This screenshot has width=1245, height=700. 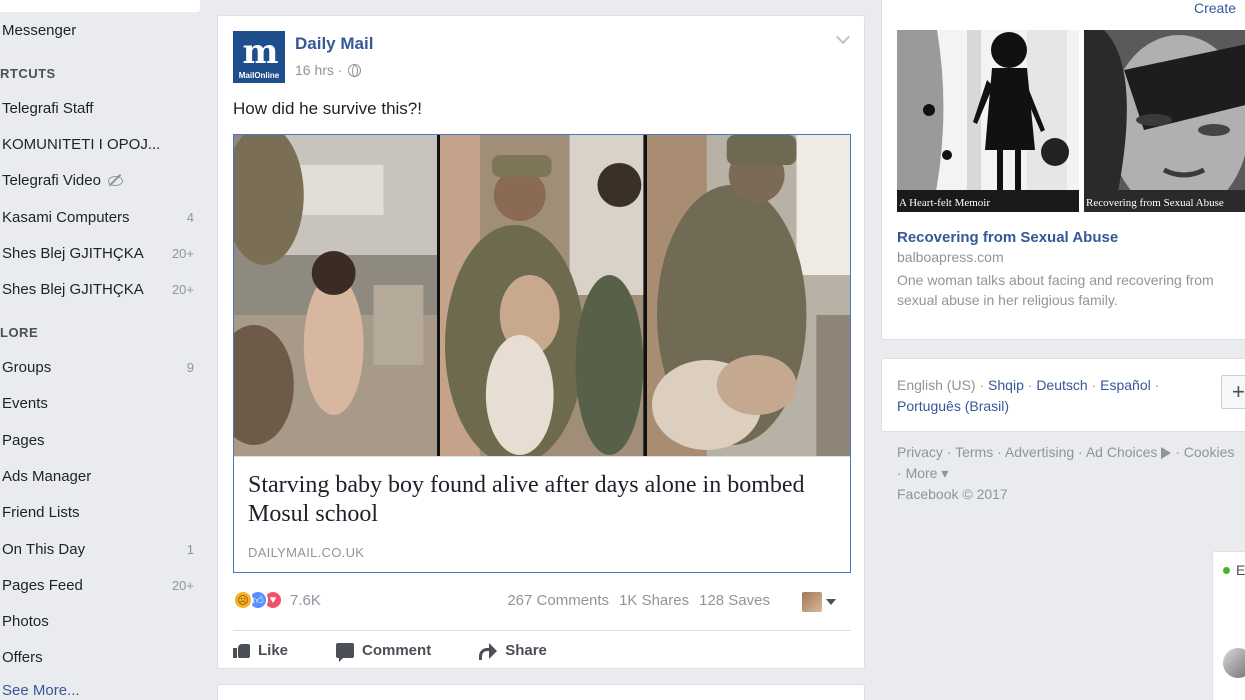 What do you see at coordinates (327, 108) in the screenshot?
I see `post-text: How did he survive this?!` at bounding box center [327, 108].